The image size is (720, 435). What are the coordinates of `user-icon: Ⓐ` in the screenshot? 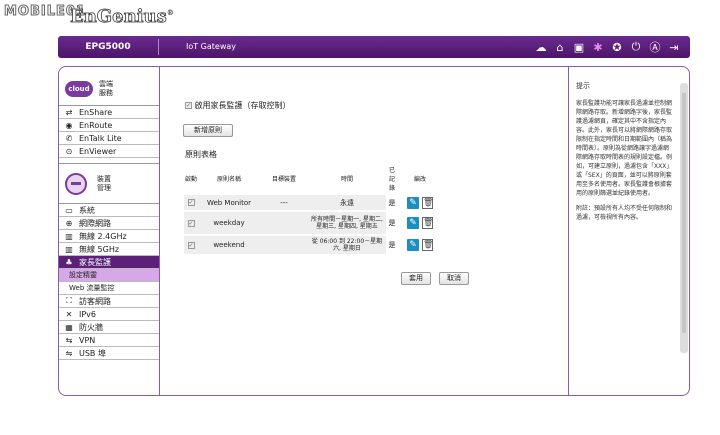 It's located at (655, 47).